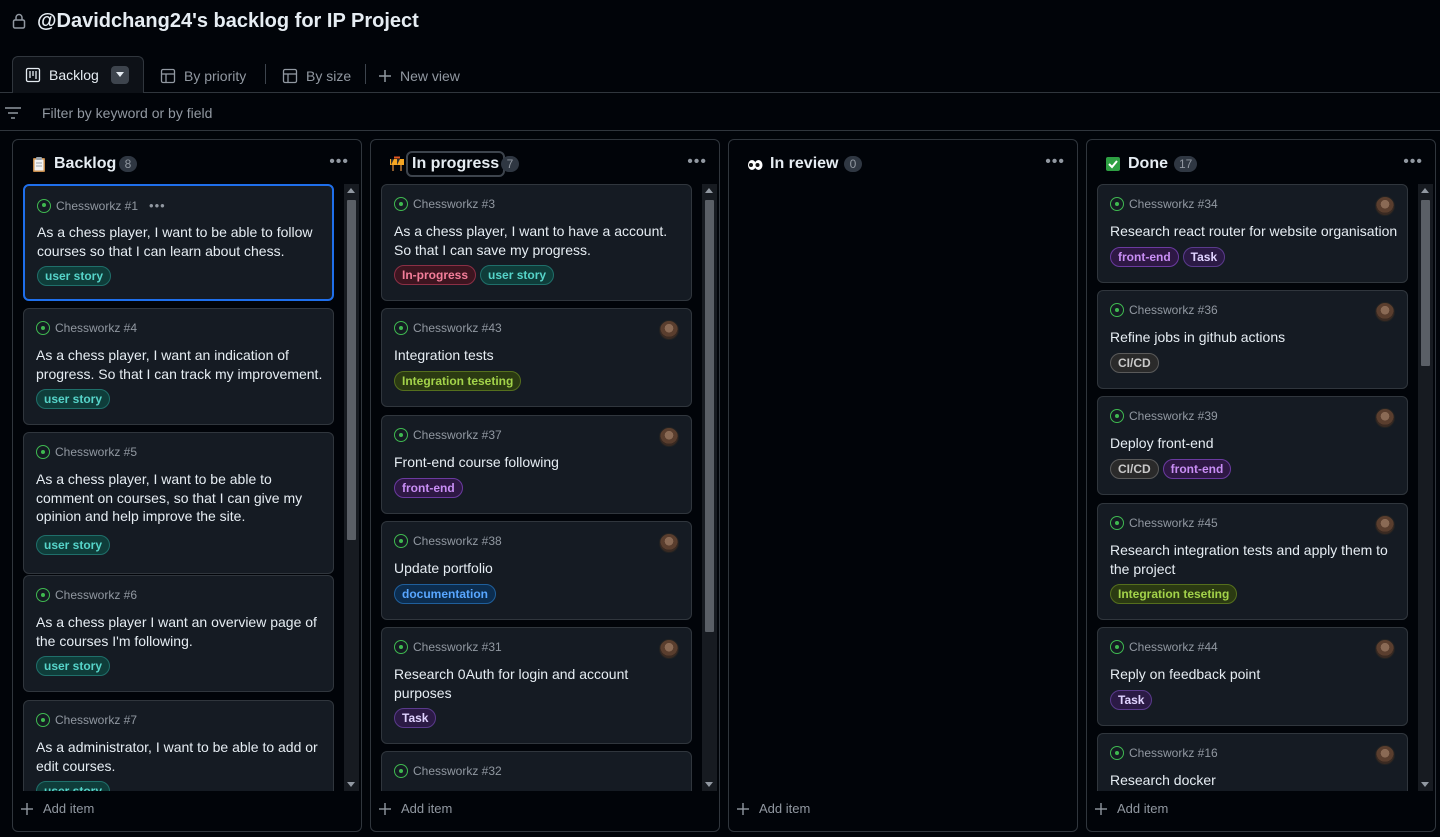 Image resolution: width=1440 pixels, height=837 pixels. Describe the element at coordinates (96, 595) in the screenshot. I see `issue-reference: Chessworkz #6` at that location.